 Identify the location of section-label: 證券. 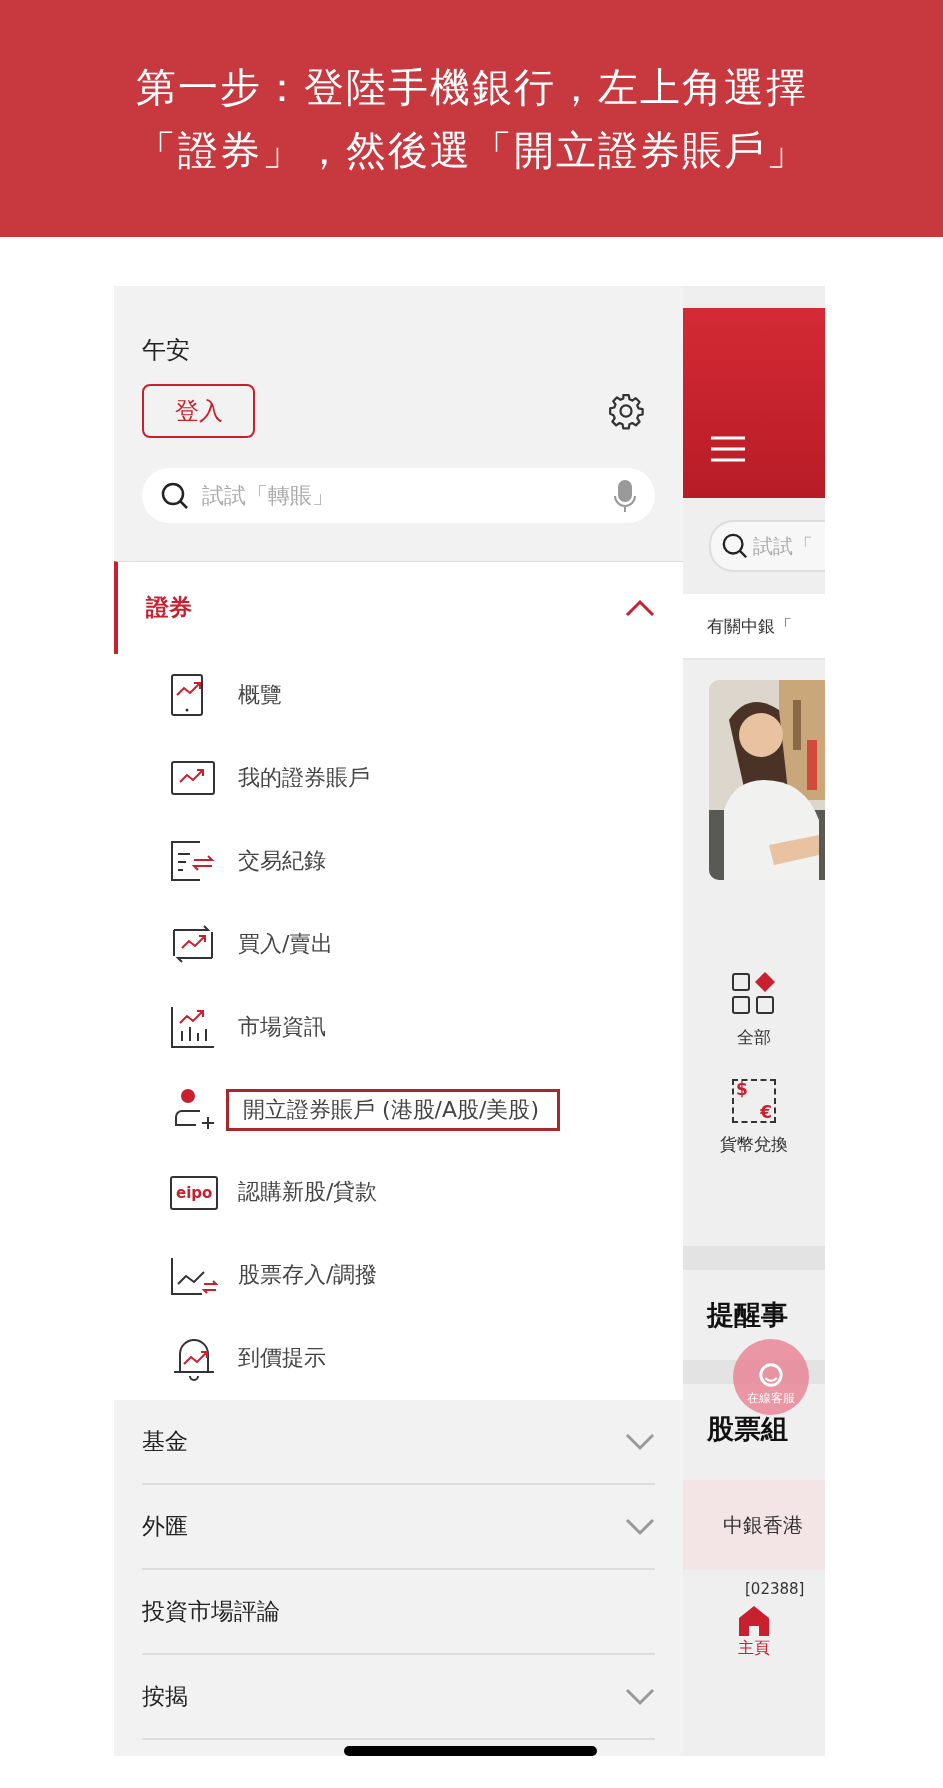
(169, 608).